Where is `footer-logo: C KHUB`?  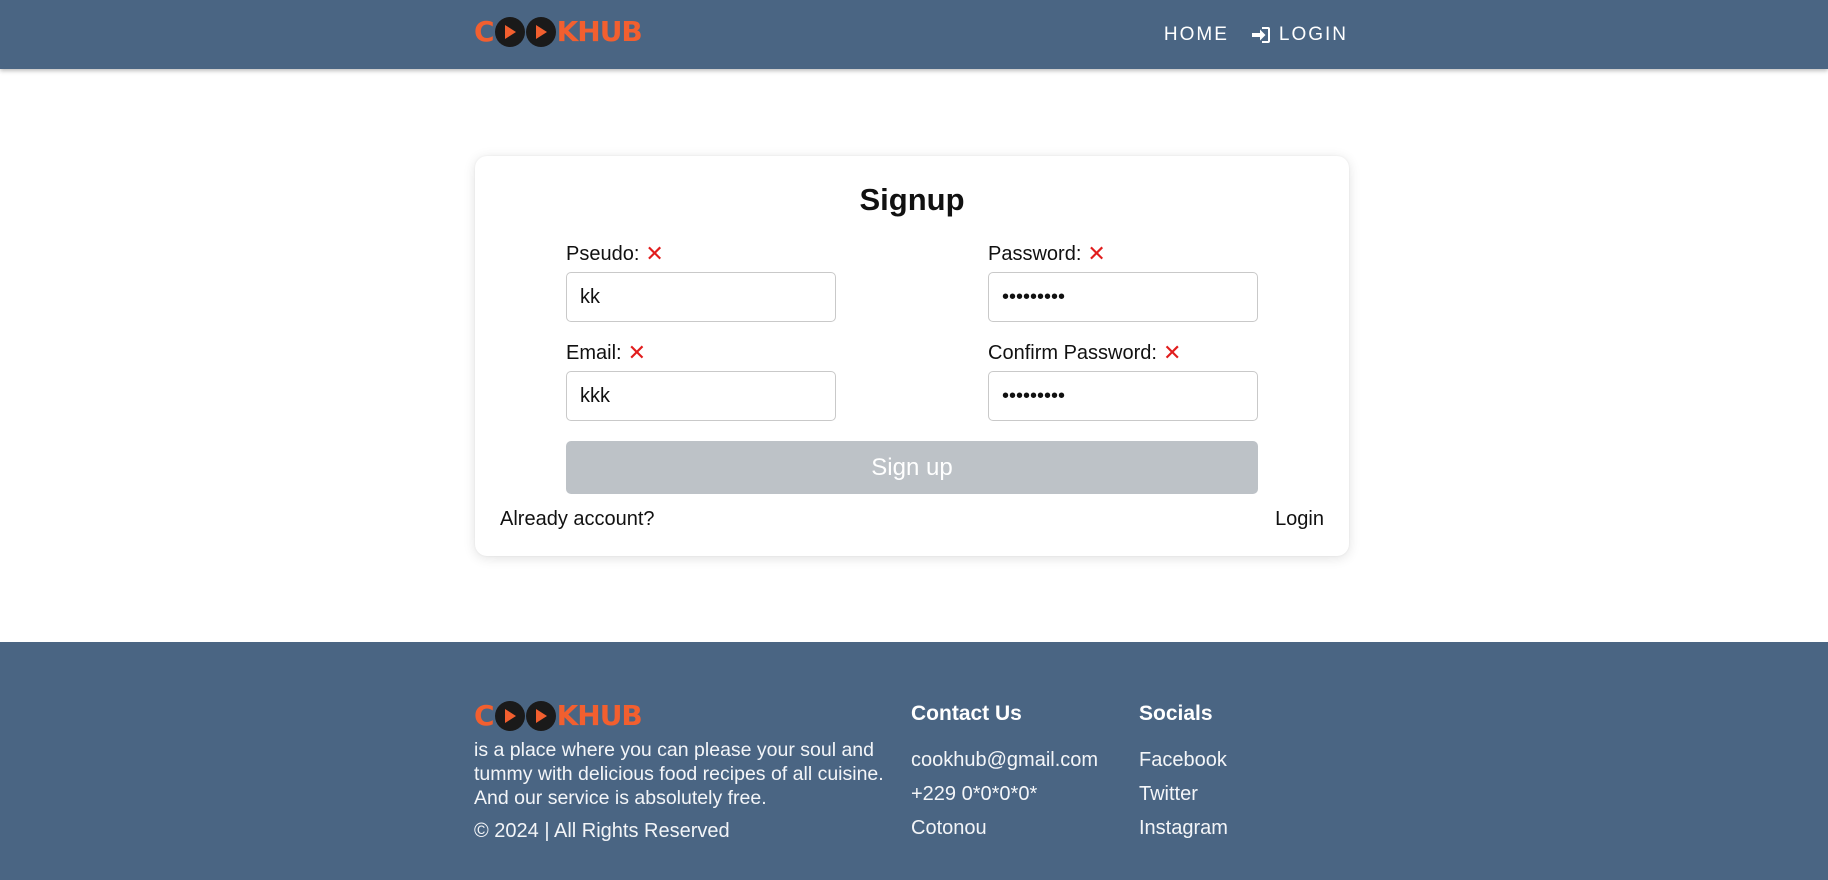
footer-logo: C KHUB is located at coordinates (558, 715).